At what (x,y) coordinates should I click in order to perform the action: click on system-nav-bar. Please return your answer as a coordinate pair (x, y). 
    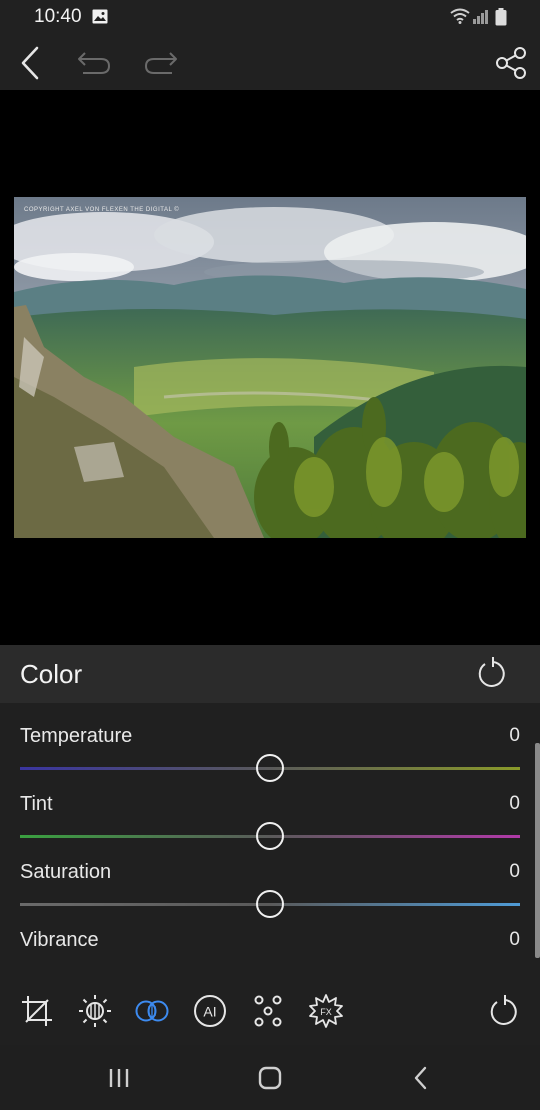
    Looking at the image, I should click on (270, 1077).